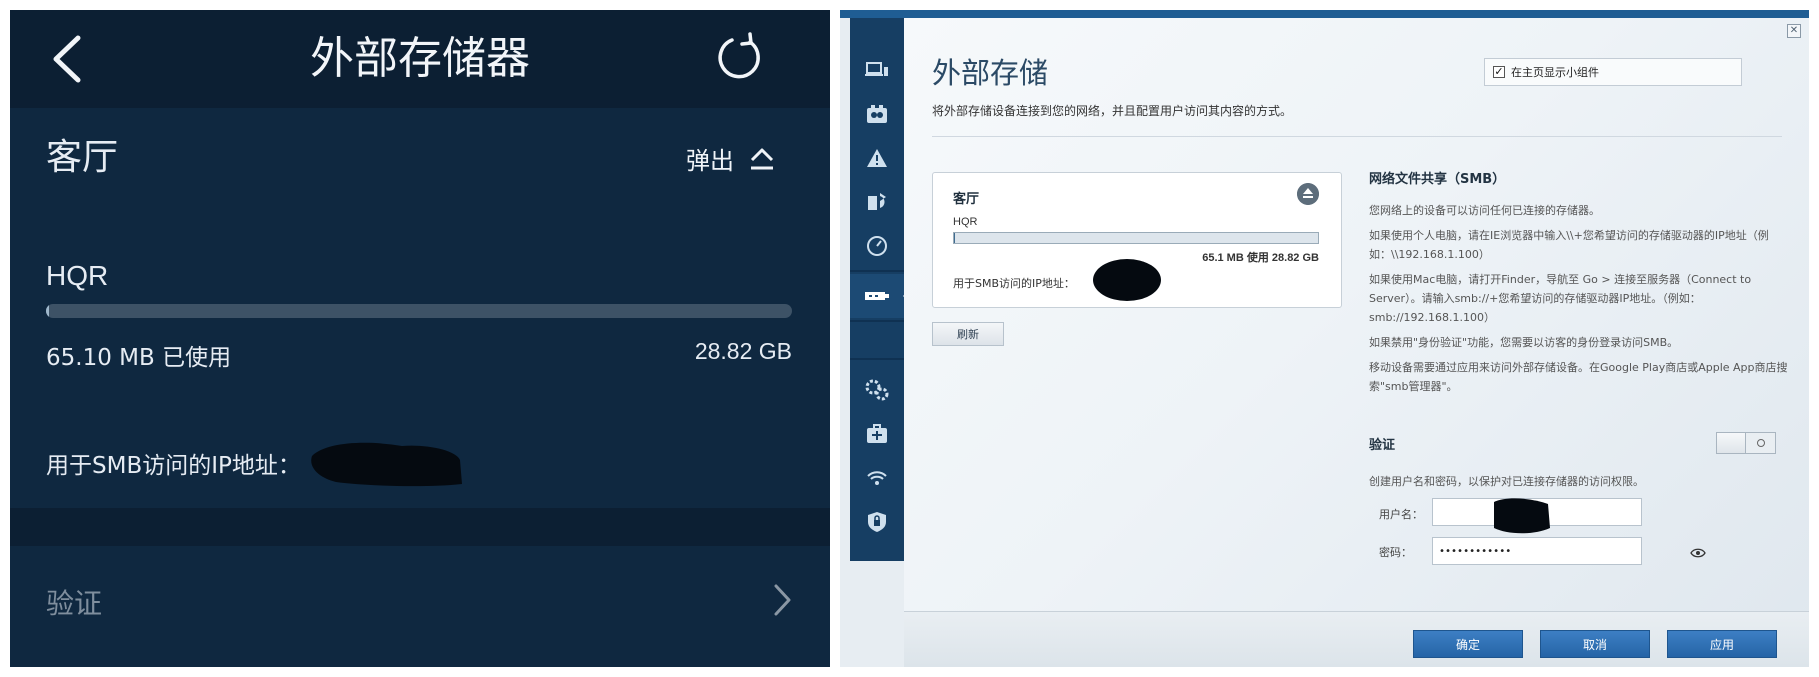  I want to click on show-widget-toggle: ✓ 在主页显示小组件, so click(1613, 72).